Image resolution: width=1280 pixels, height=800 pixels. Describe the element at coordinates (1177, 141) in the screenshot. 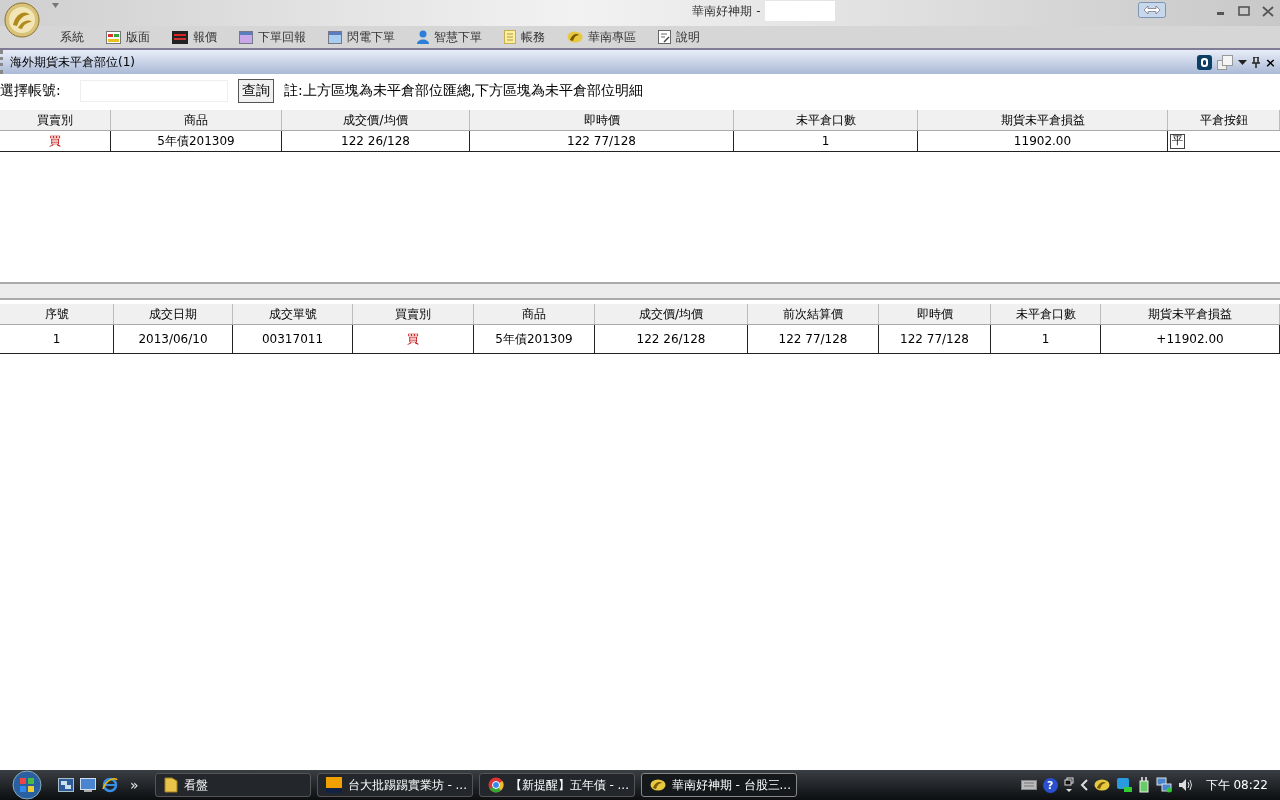

I see `close-position-button: 平` at that location.